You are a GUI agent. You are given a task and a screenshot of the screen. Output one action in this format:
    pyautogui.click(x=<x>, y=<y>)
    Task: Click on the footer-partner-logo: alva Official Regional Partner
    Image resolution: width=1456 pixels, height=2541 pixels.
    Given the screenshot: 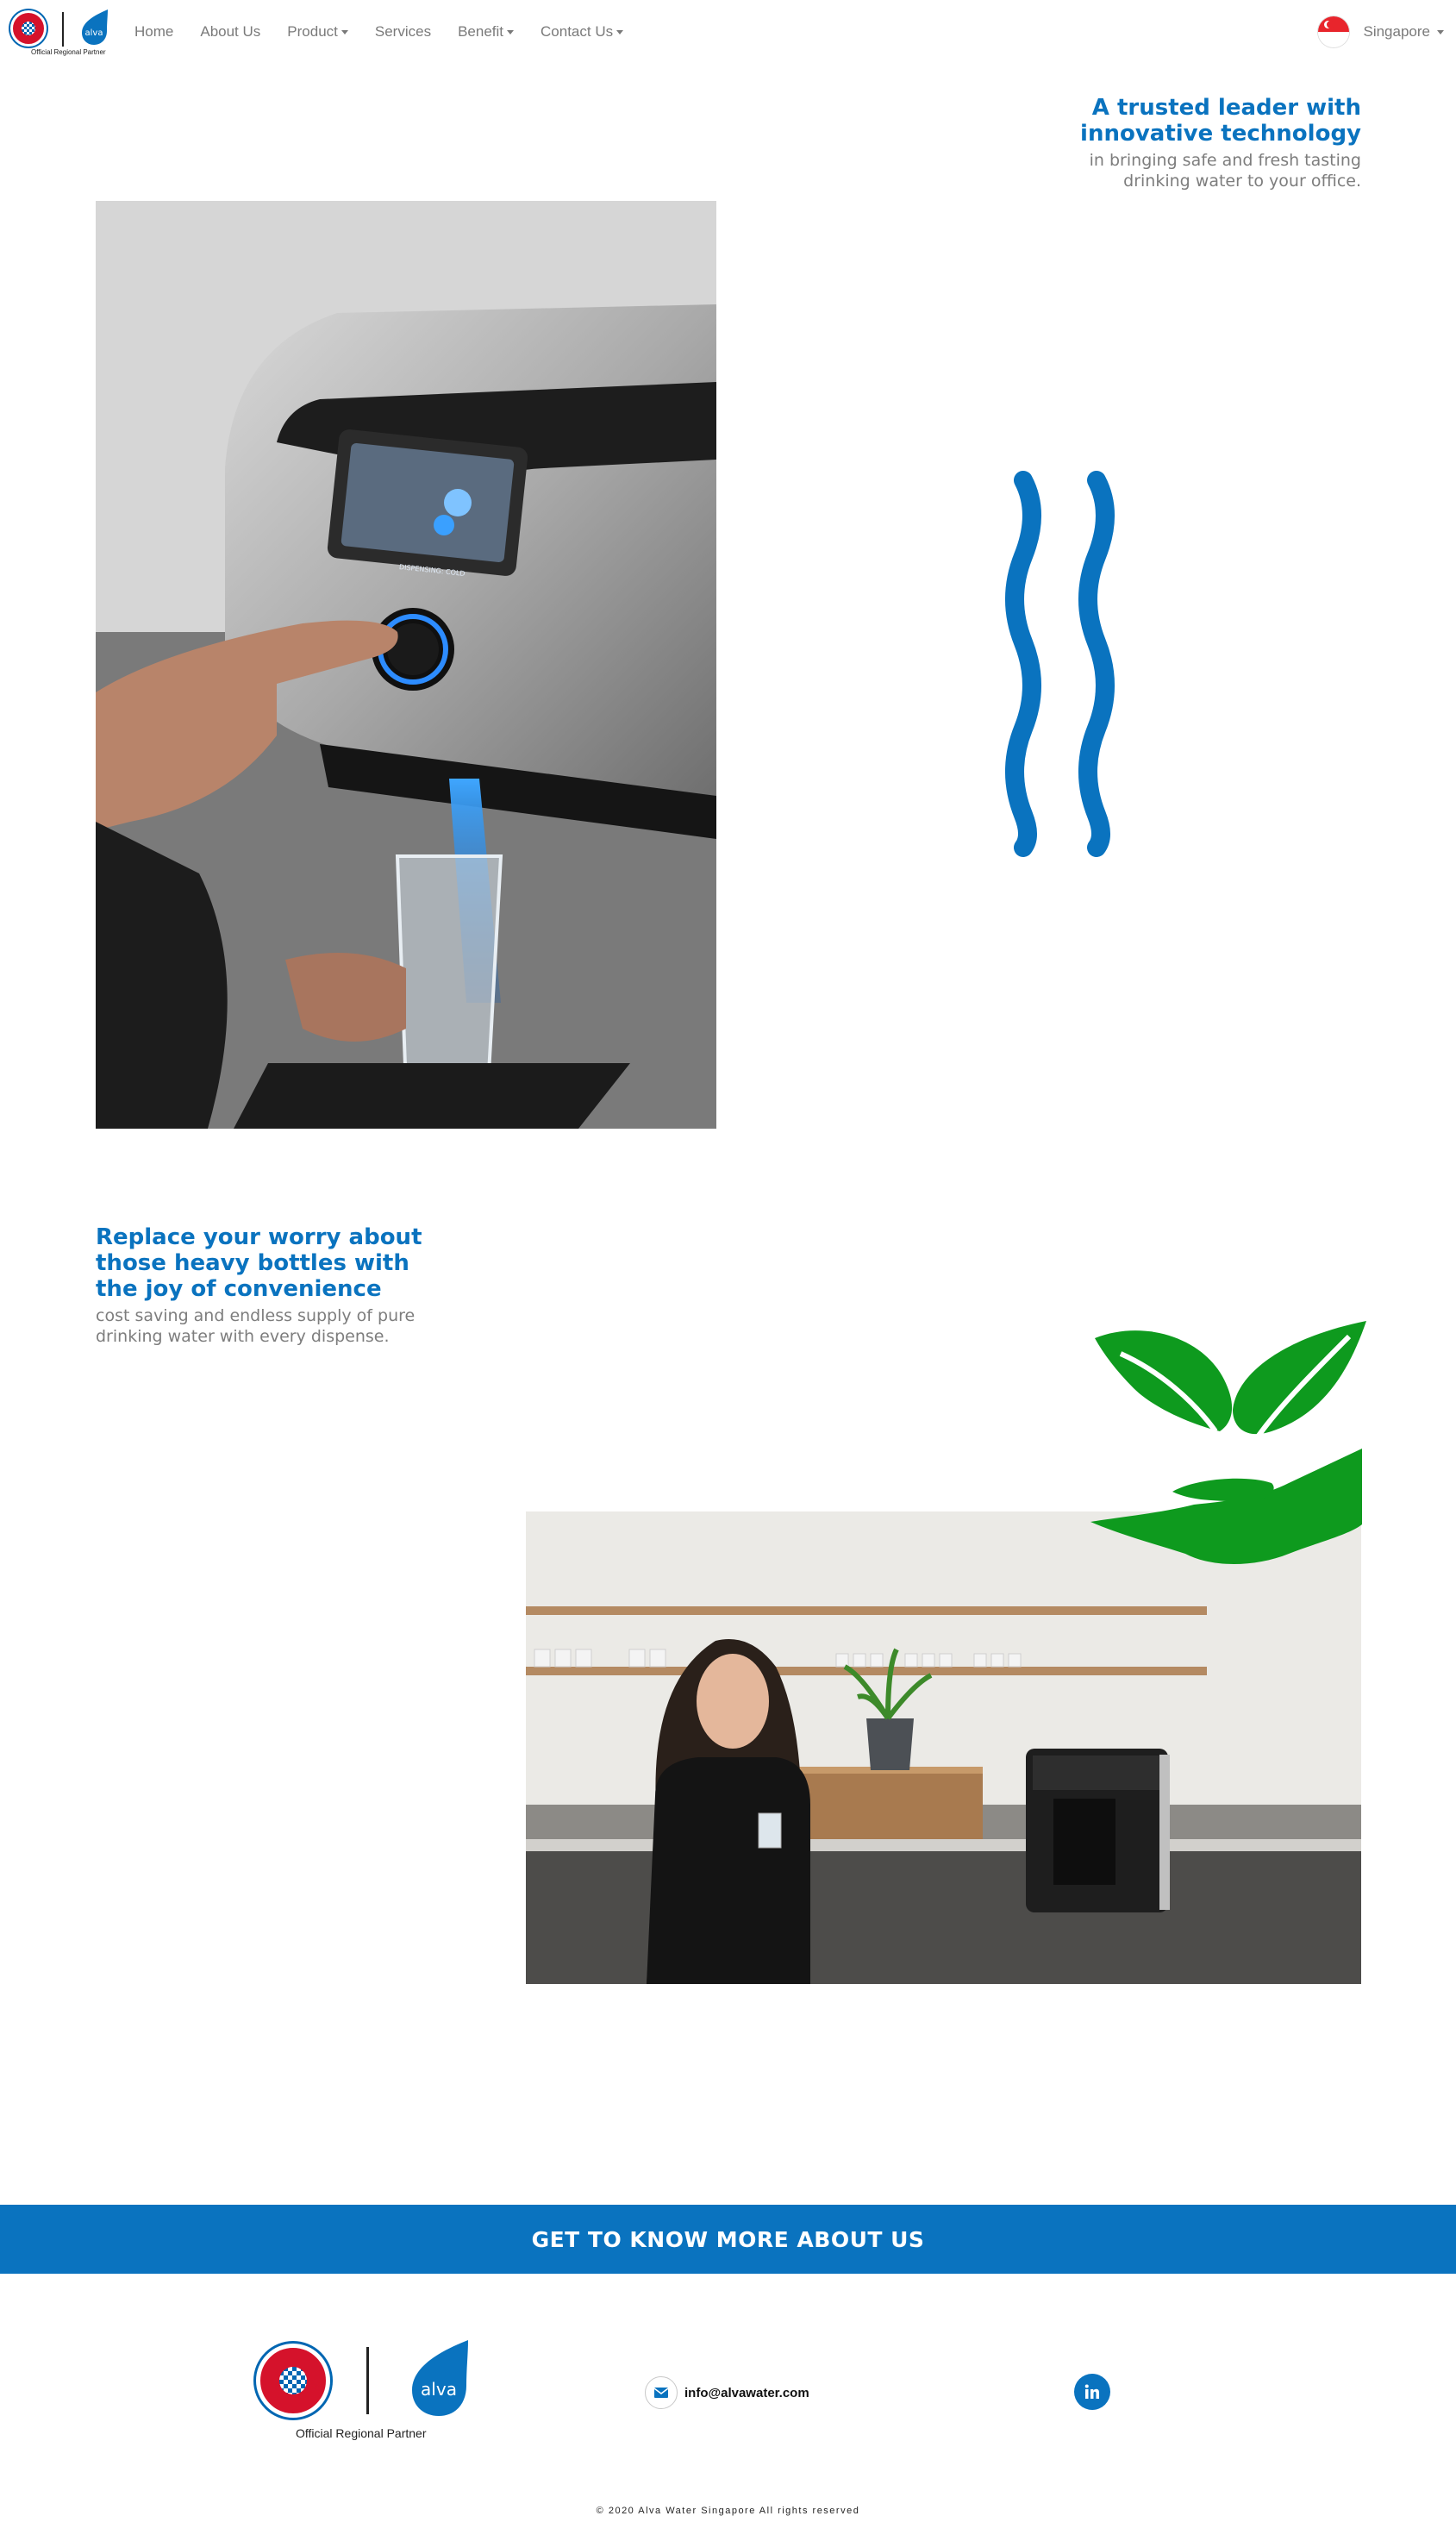 What is the action you would take?
    pyautogui.click(x=366, y=2390)
    